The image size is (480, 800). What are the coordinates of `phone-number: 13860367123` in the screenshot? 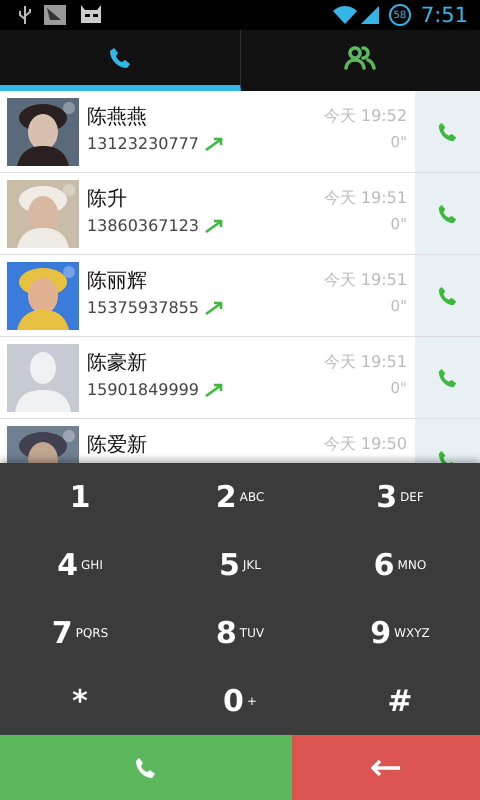 It's located at (143, 225).